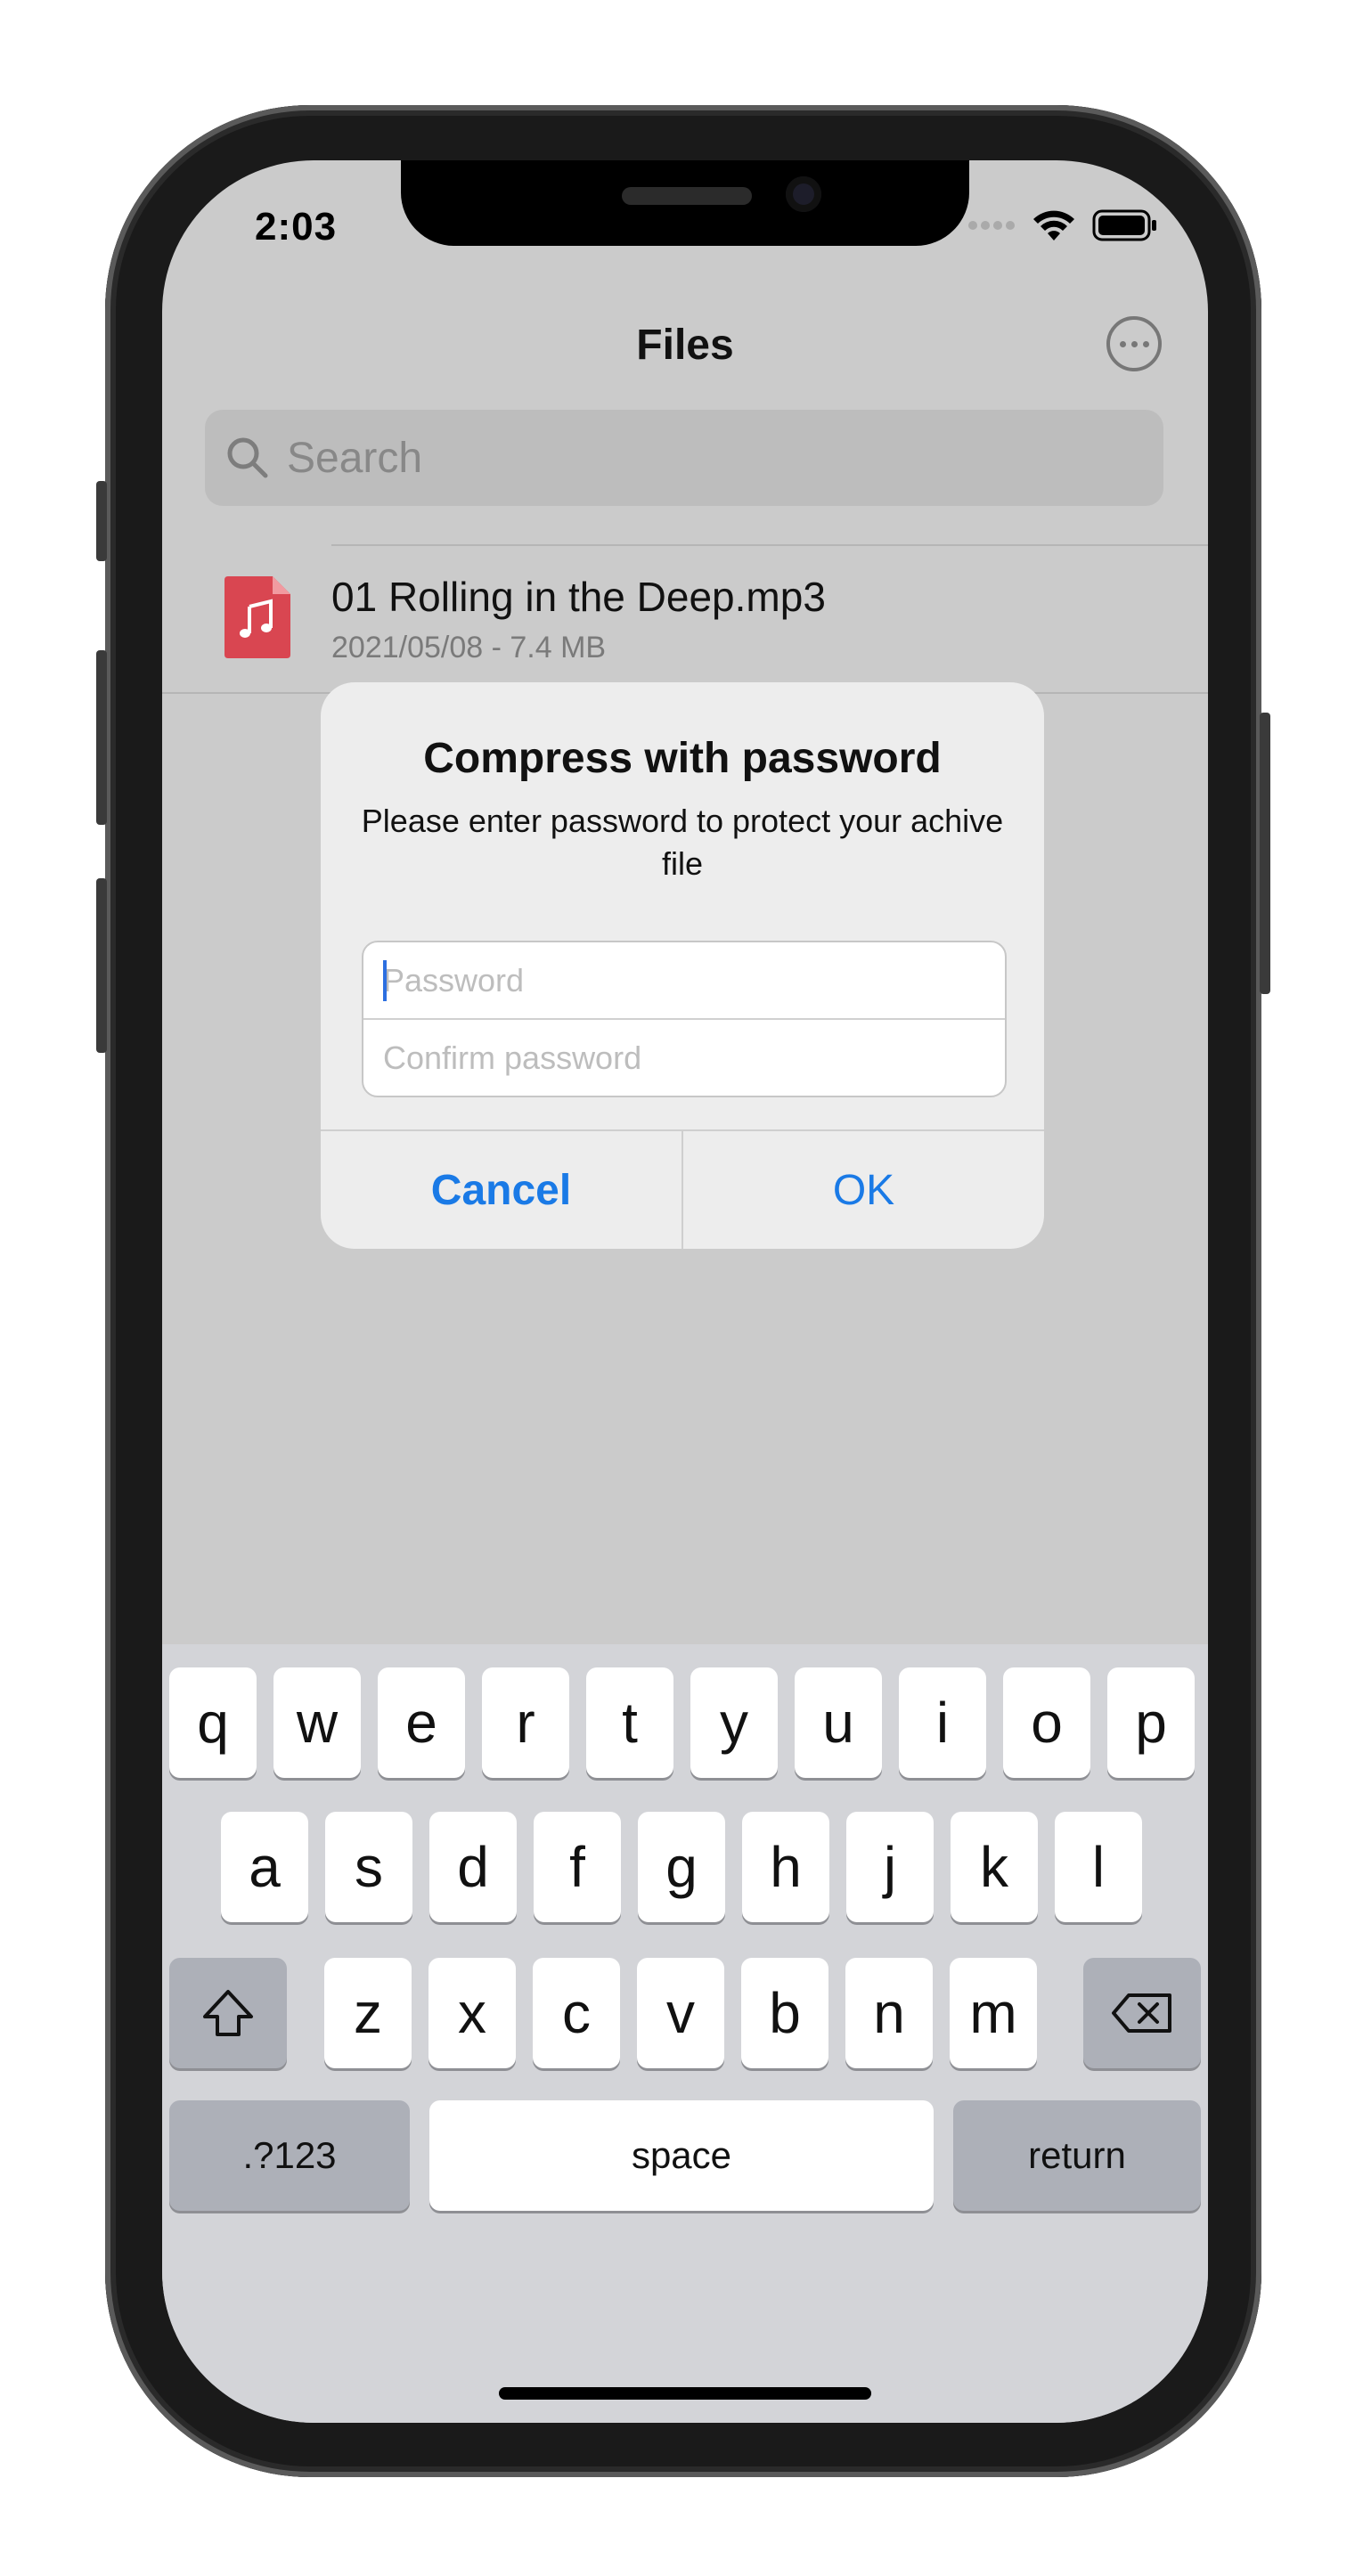  What do you see at coordinates (684, 1019) in the screenshot?
I see `password-fields` at bounding box center [684, 1019].